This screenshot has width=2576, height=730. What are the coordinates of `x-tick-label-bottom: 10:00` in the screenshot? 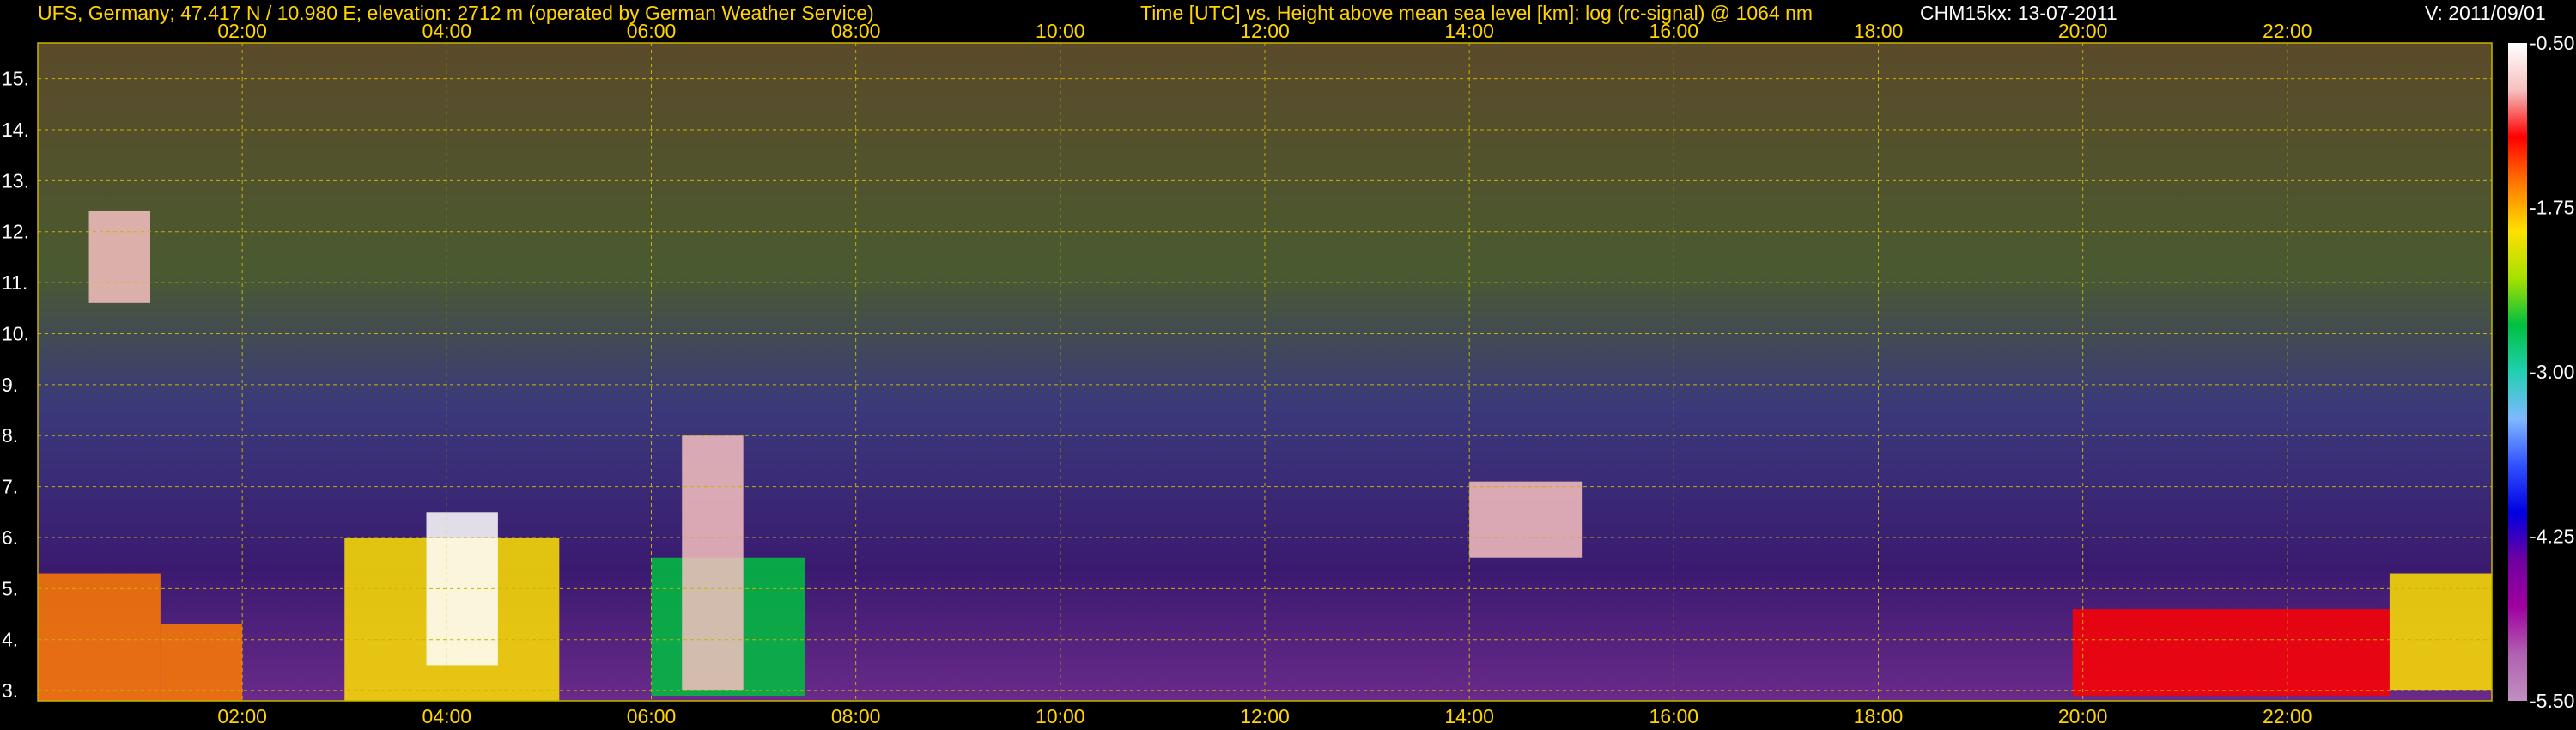 It's located at (1060, 716).